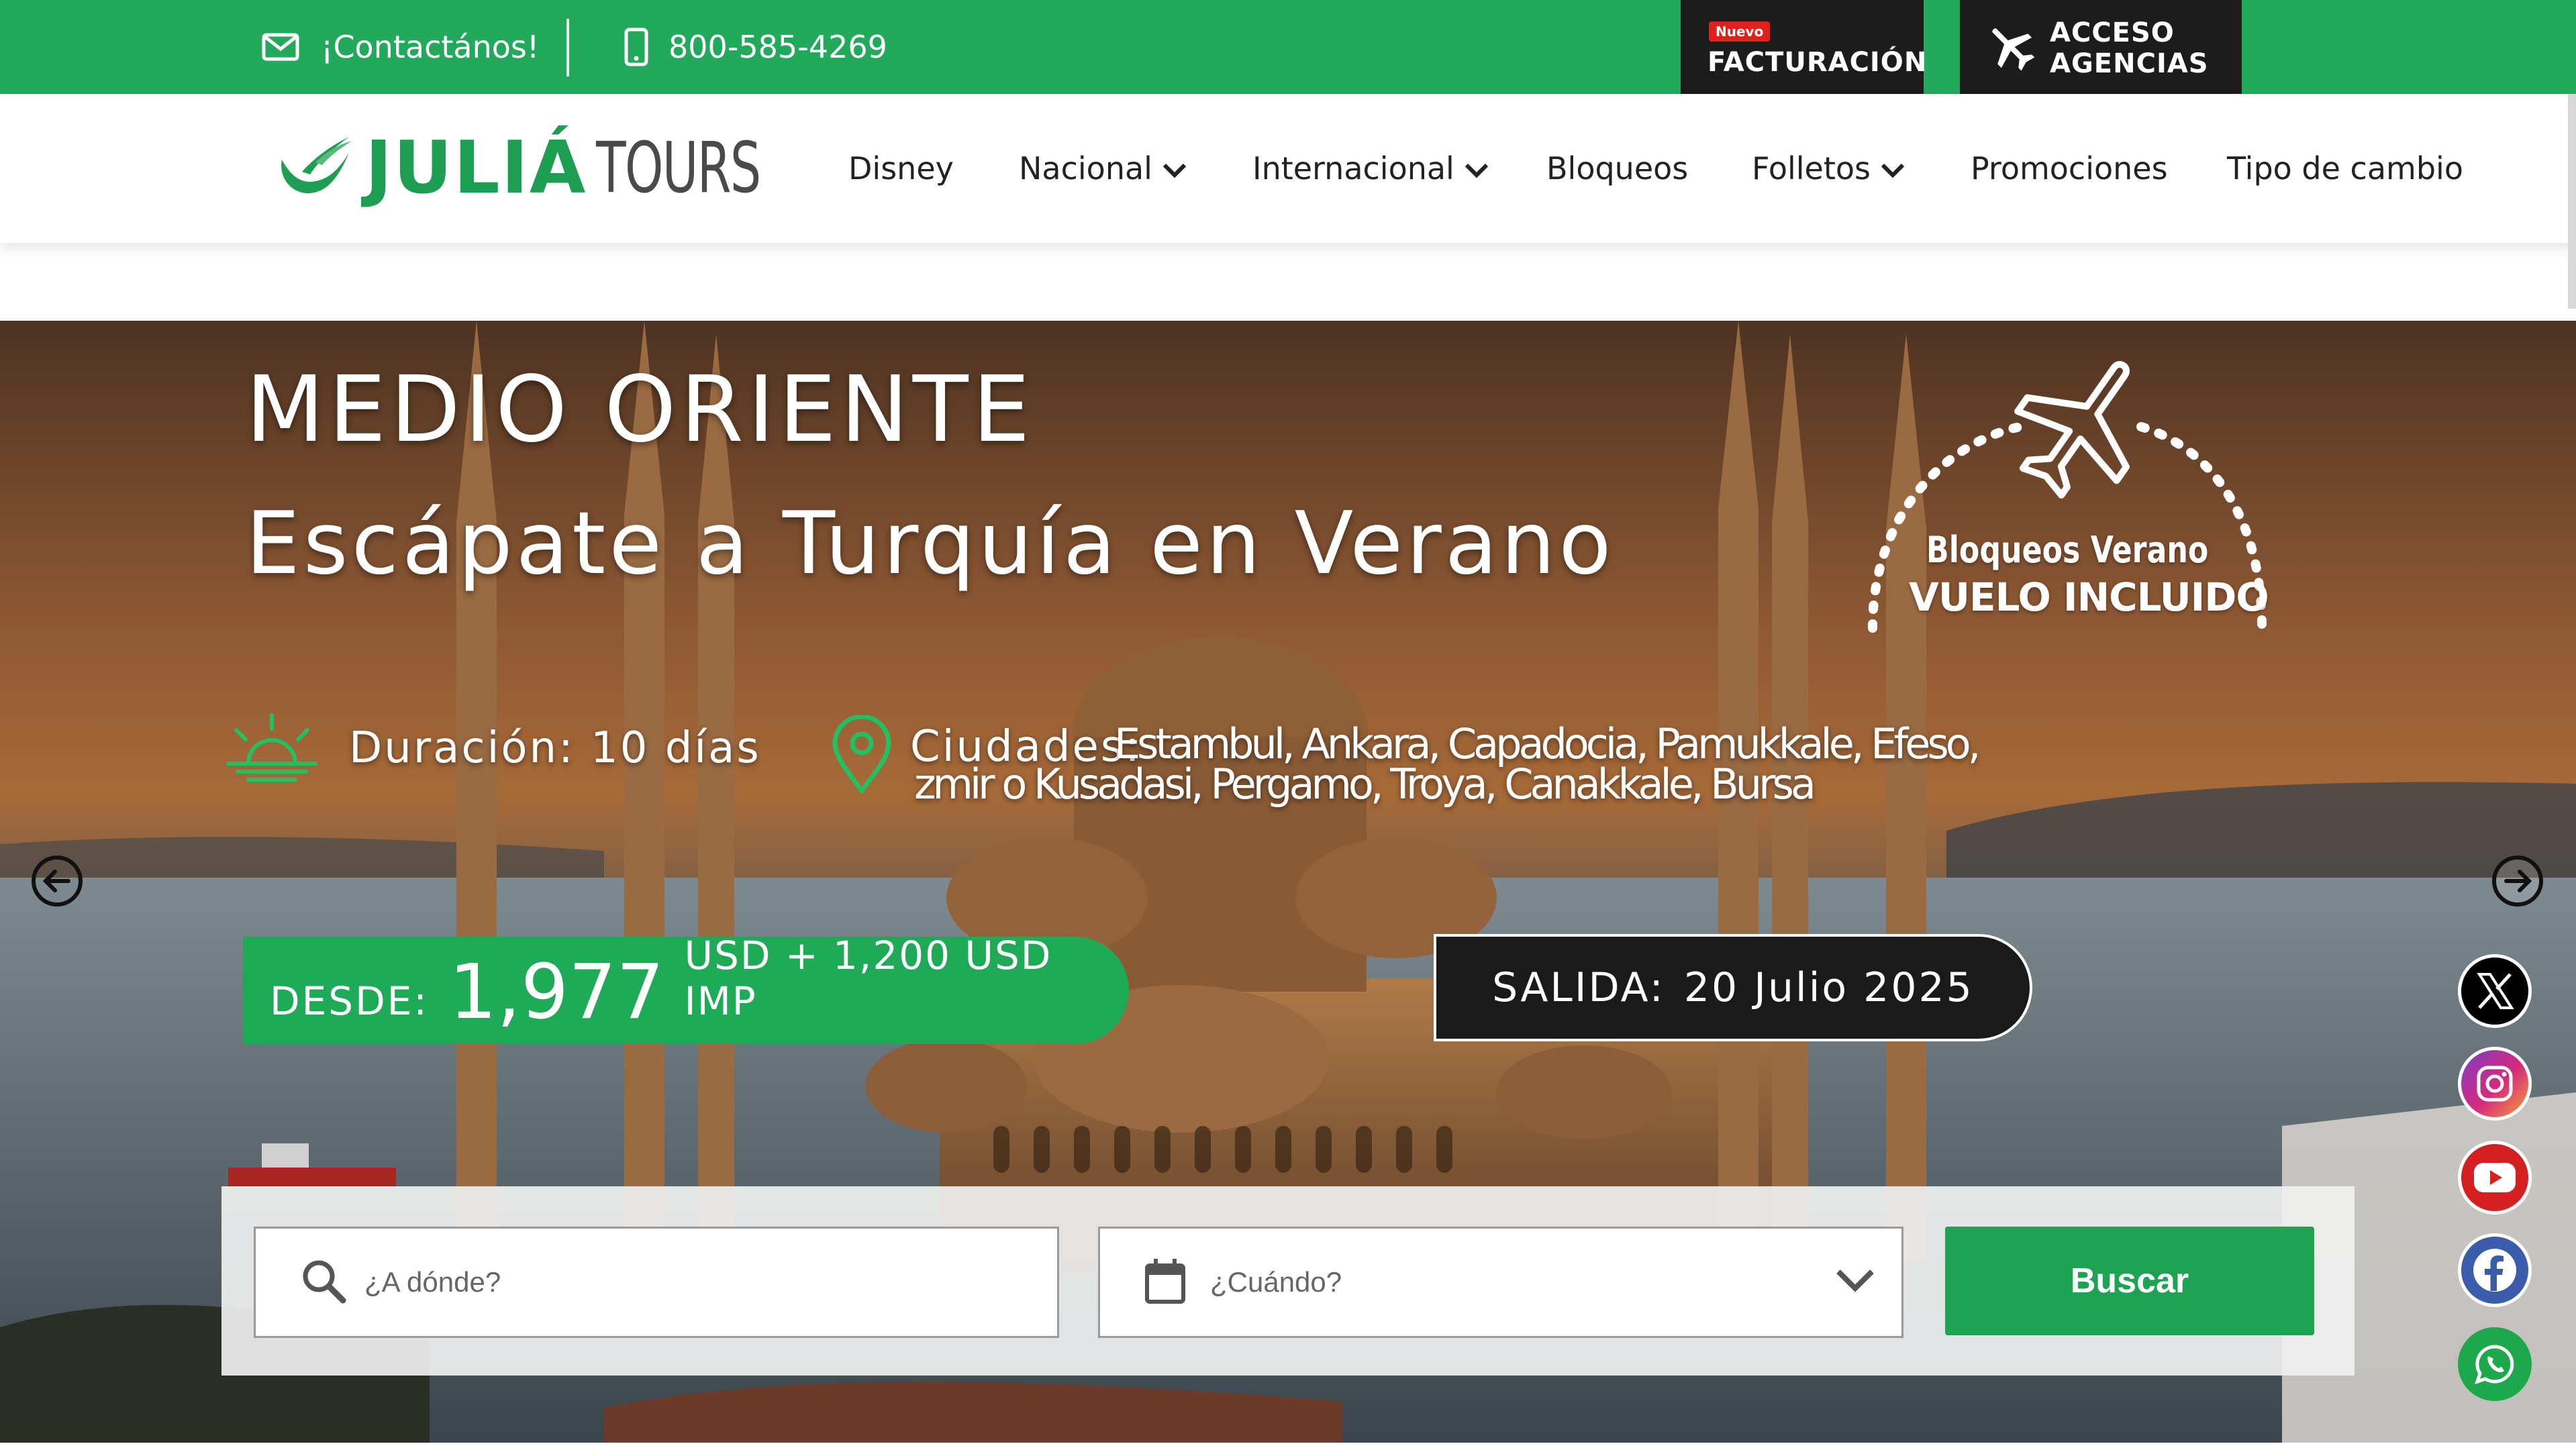 The image size is (2576, 1448). I want to click on map-pin-icon, so click(862, 755).